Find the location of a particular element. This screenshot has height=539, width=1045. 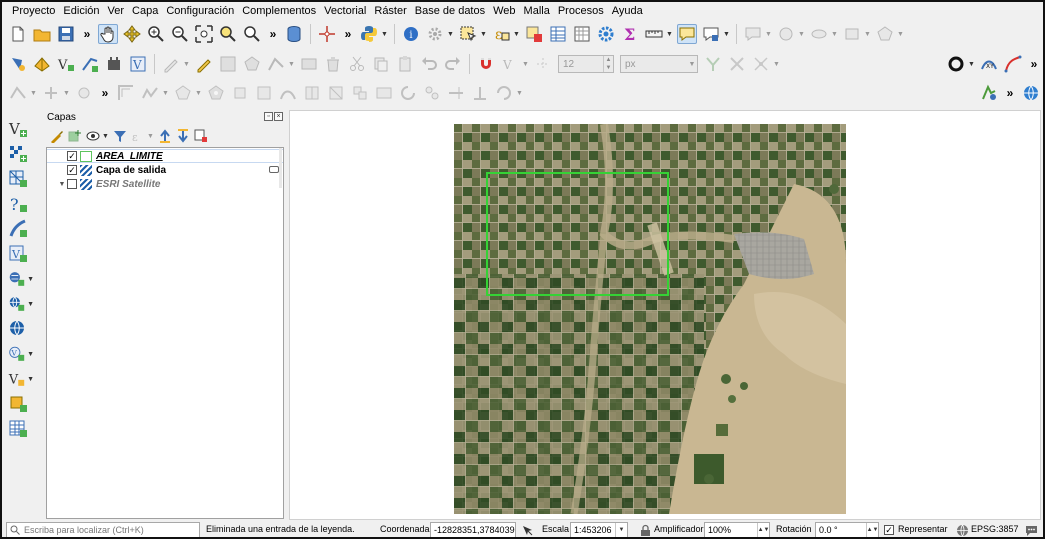

map-themes-dropdown-arrow: ▼ is located at coordinates (105, 136).